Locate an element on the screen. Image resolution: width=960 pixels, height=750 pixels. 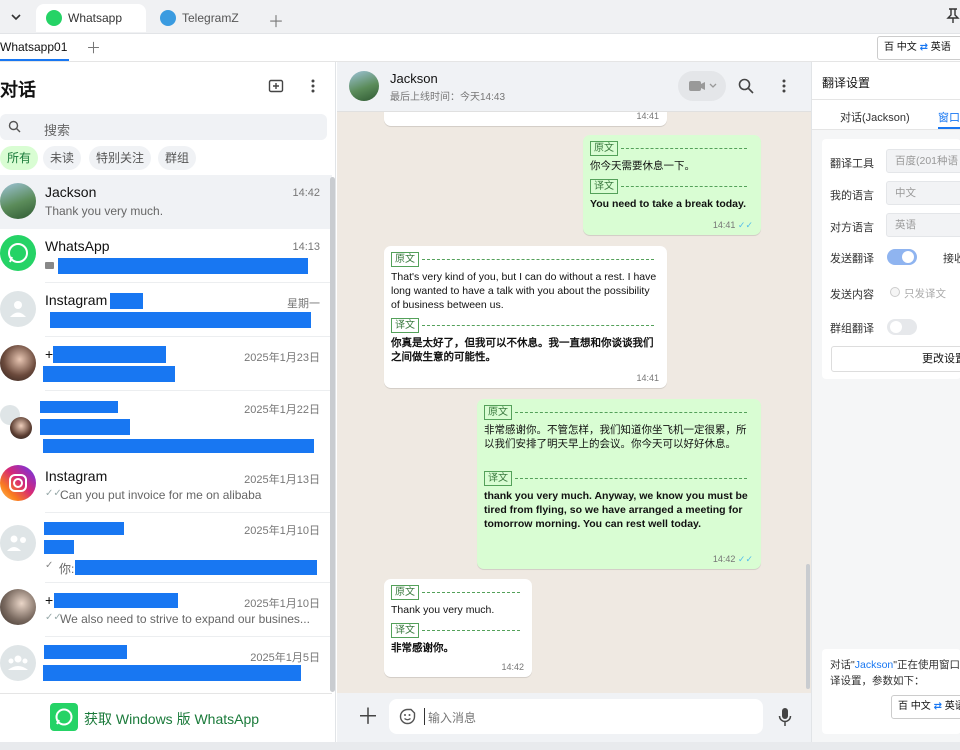
search-icon is located at coordinates (746, 86).